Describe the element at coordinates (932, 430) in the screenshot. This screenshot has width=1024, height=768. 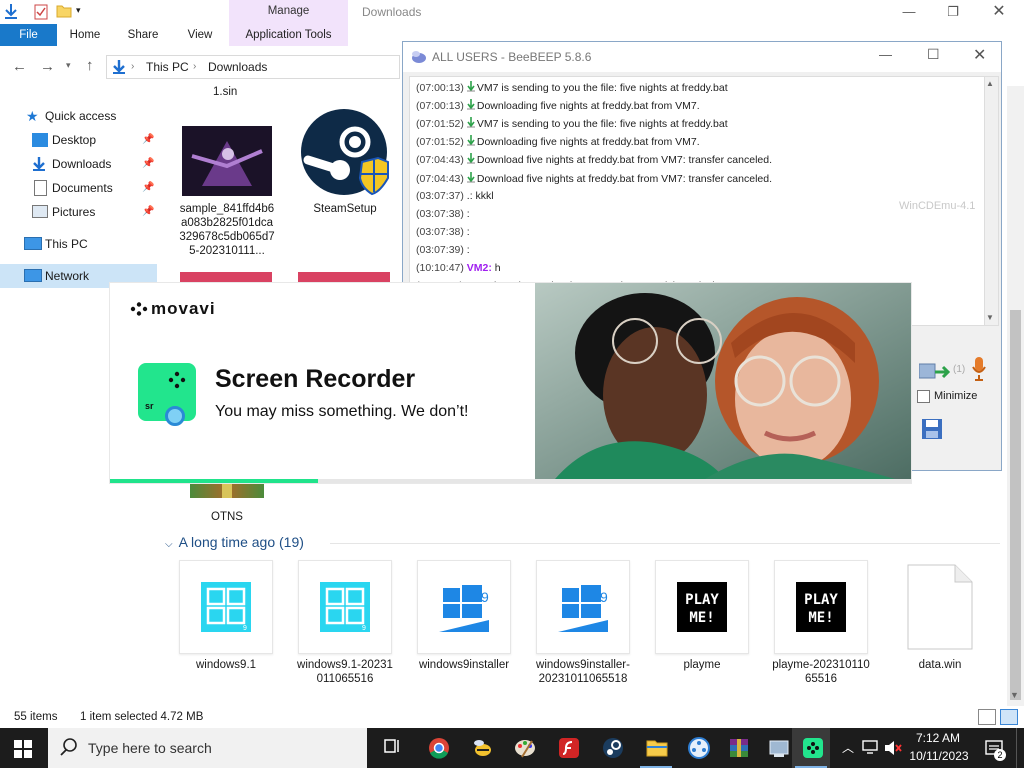
I see `save-icon` at that location.